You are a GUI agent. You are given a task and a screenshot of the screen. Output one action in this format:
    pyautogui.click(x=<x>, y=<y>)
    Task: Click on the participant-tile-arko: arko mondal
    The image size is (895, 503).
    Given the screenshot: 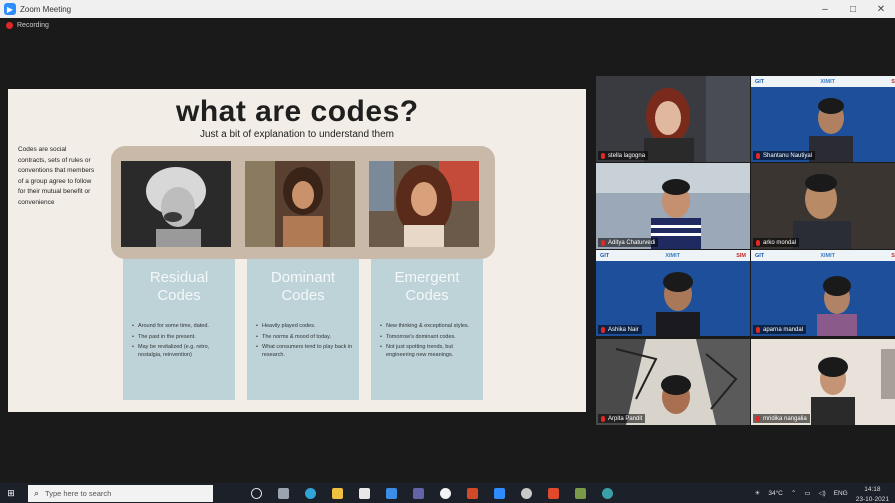 What is the action you would take?
    pyautogui.click(x=823, y=206)
    